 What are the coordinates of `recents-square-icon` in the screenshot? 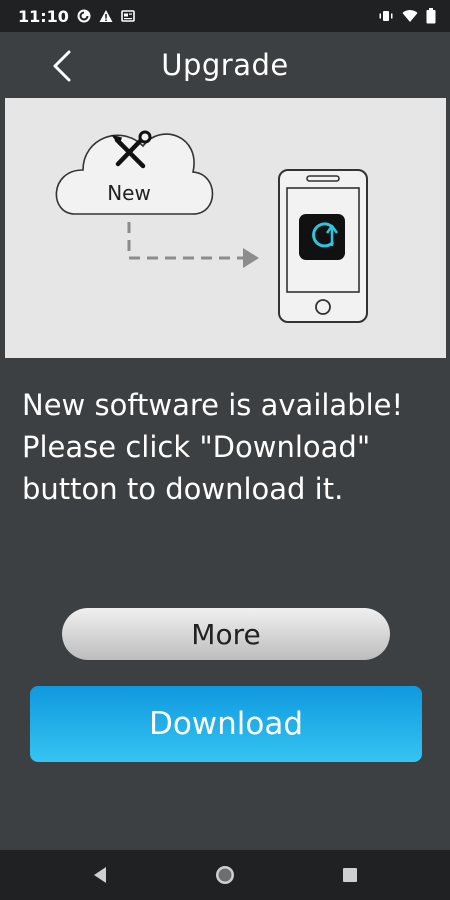 It's located at (350, 875).